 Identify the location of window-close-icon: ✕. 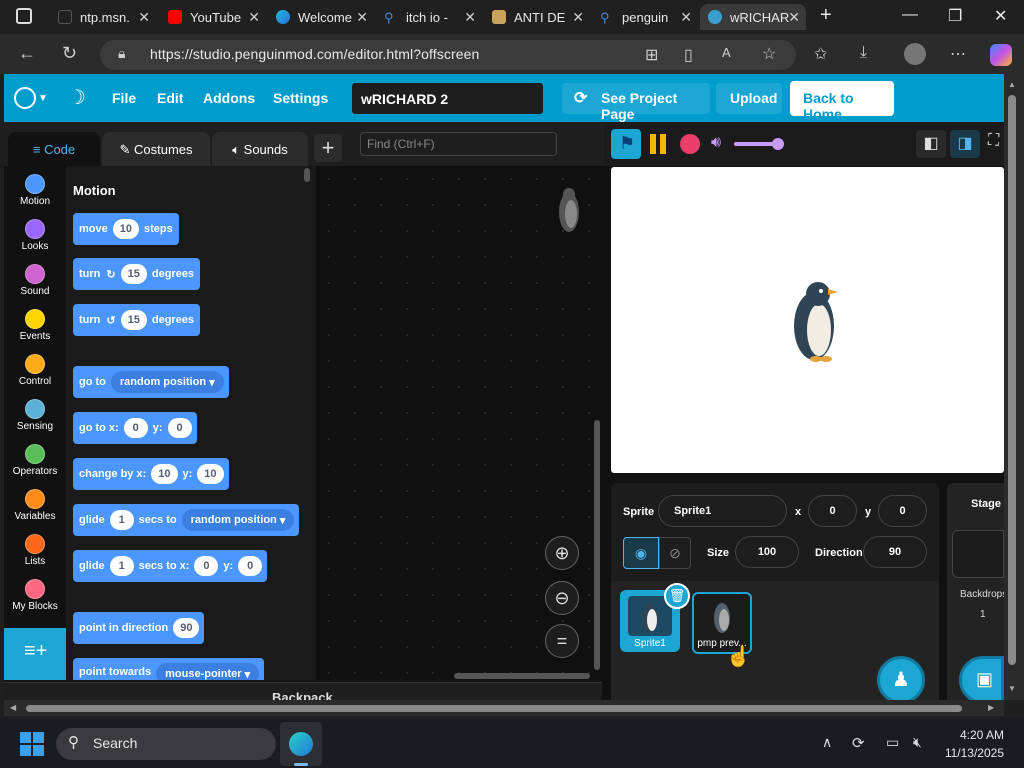
(1000, 16).